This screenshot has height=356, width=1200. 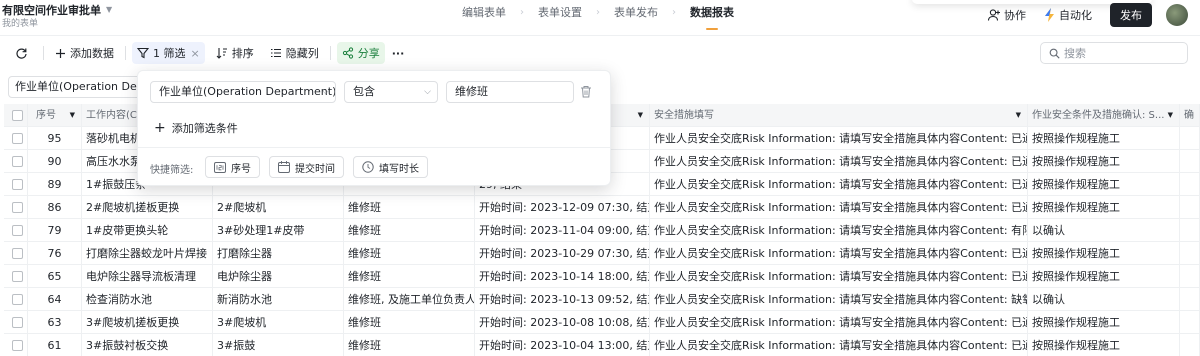 What do you see at coordinates (55, 322) in the screenshot?
I see `cell-no: 63` at bounding box center [55, 322].